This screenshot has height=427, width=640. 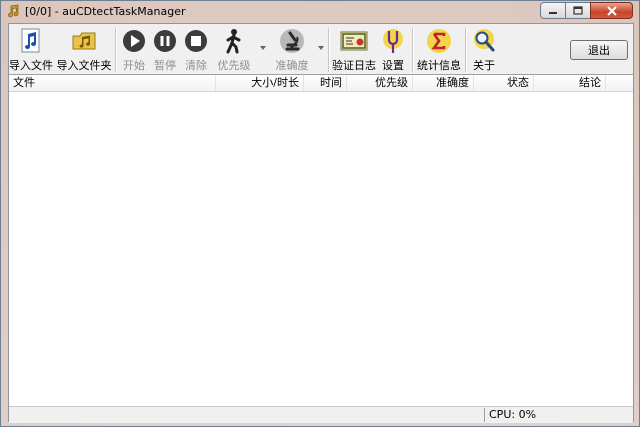 I want to click on accuracy-dropdown-arrow-icon, so click(x=321, y=48).